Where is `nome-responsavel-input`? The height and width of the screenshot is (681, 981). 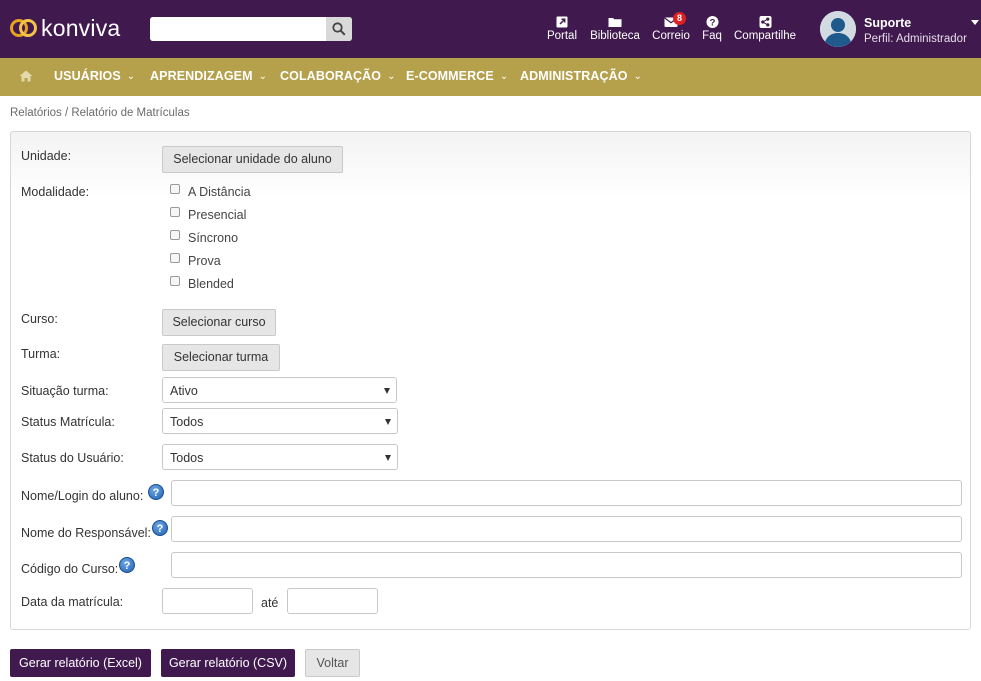 nome-responsavel-input is located at coordinates (566, 529).